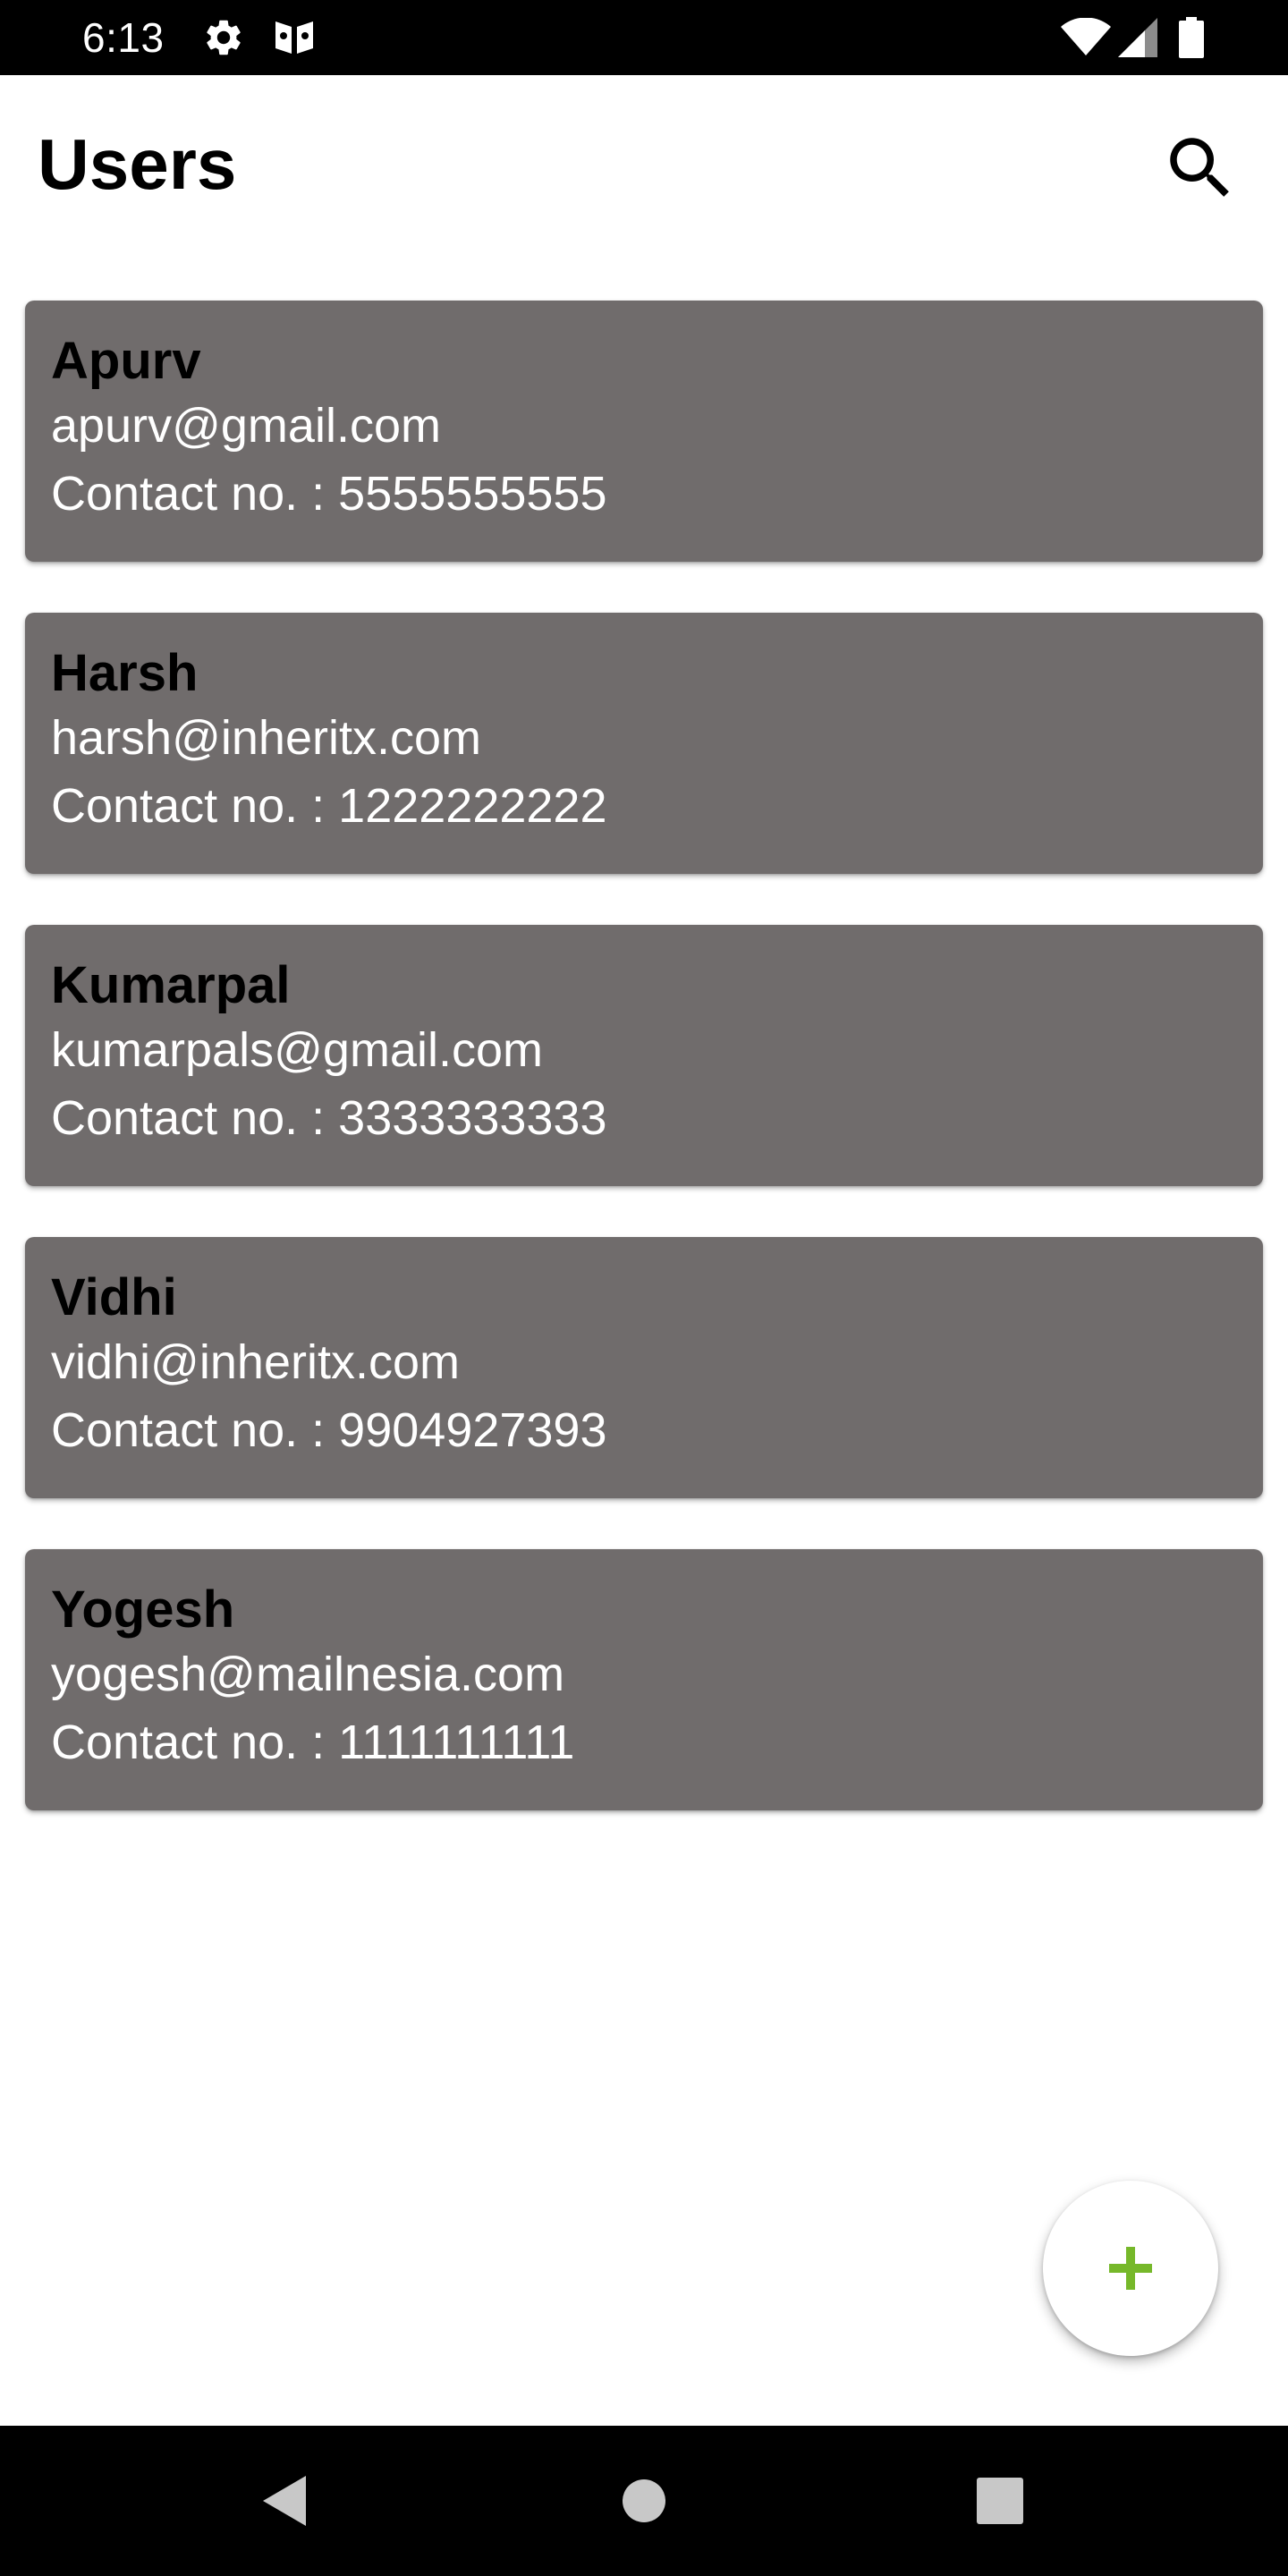 The image size is (1288, 2576). I want to click on notification-app-icon, so click(294, 37).